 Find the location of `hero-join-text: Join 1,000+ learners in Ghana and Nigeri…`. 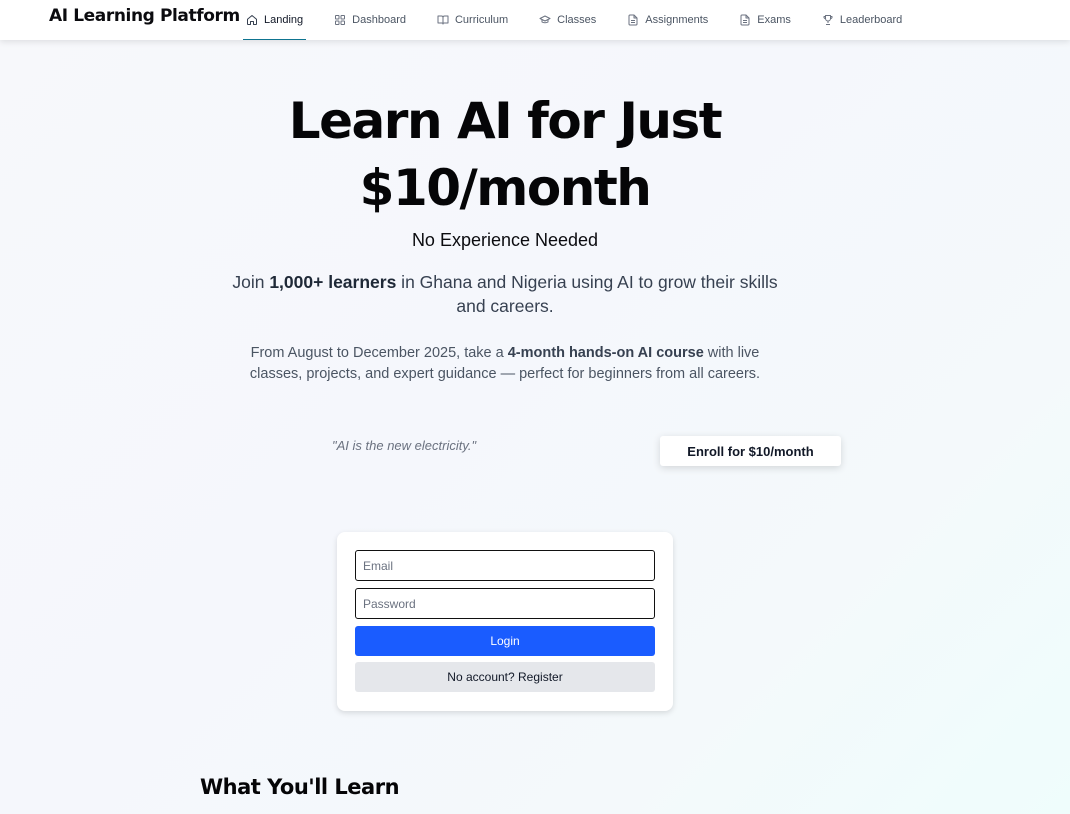

hero-join-text: Join 1,000+ learners in Ghana and Nigeri… is located at coordinates (505, 294).